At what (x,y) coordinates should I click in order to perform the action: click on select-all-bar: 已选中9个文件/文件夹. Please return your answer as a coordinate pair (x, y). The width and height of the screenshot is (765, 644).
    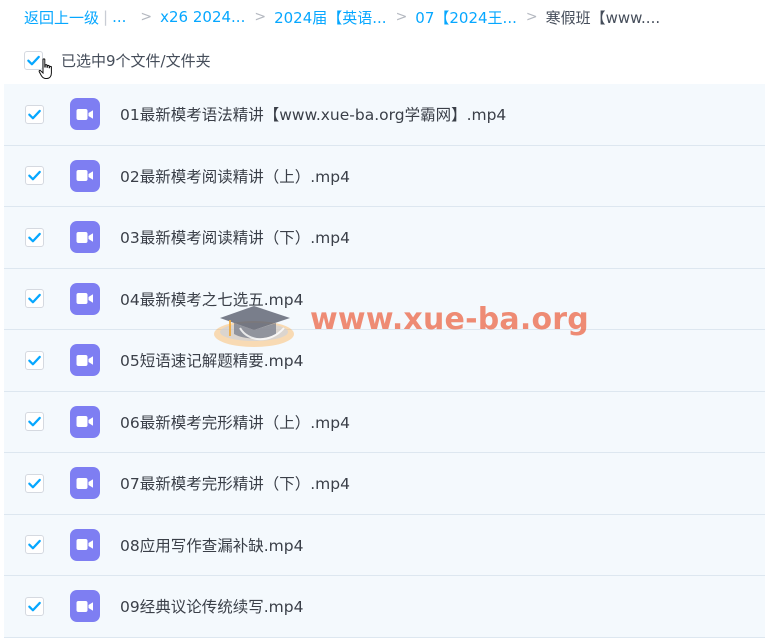
    Looking at the image, I should click on (117, 64).